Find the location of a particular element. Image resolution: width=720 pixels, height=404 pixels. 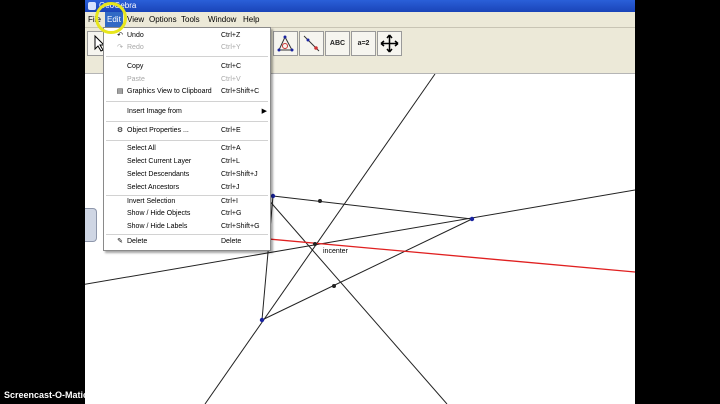

menu-item-invert-selection: Invert Selection Ctrl+I is located at coordinates (187, 202).